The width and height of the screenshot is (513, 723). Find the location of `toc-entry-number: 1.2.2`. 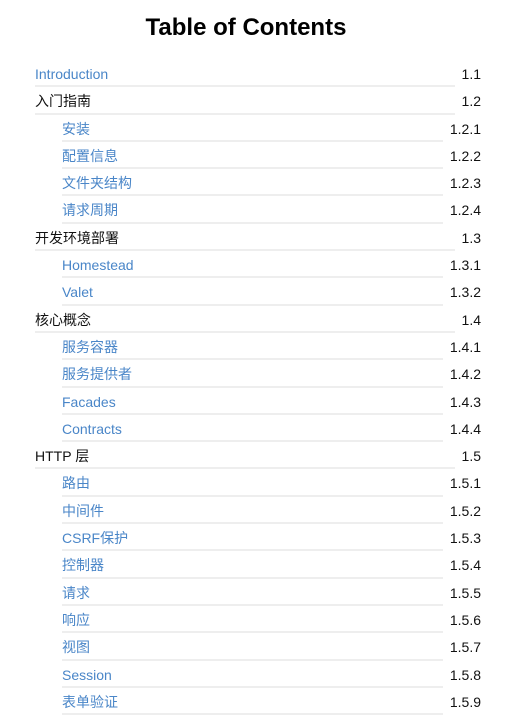

toc-entry-number: 1.2.2 is located at coordinates (465, 155).